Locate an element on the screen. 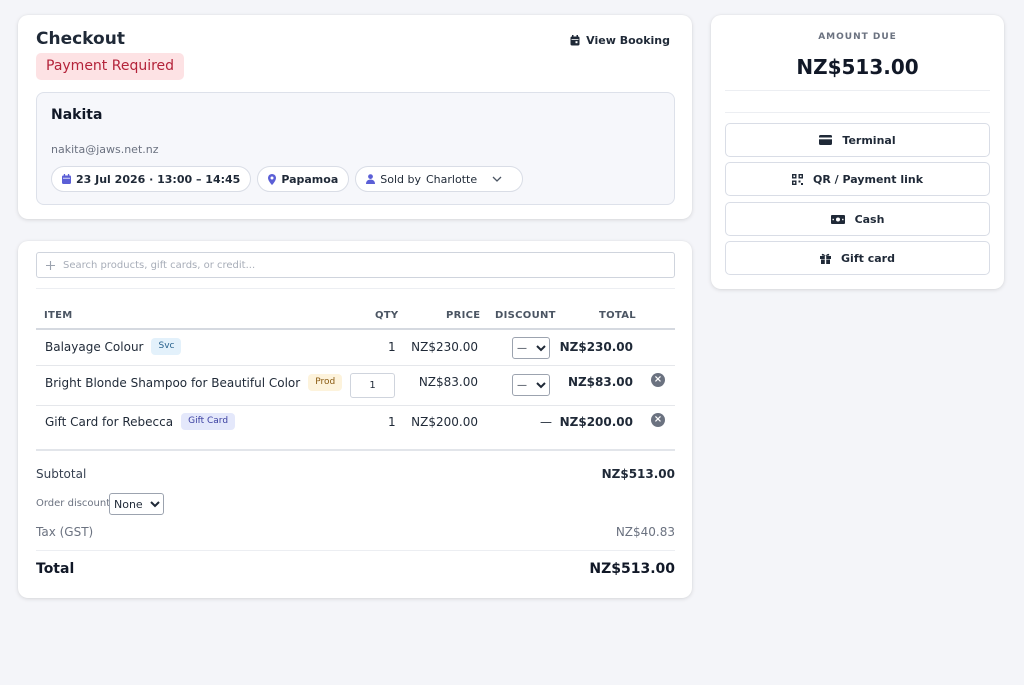  item-type-tag: Prod is located at coordinates (325, 382).